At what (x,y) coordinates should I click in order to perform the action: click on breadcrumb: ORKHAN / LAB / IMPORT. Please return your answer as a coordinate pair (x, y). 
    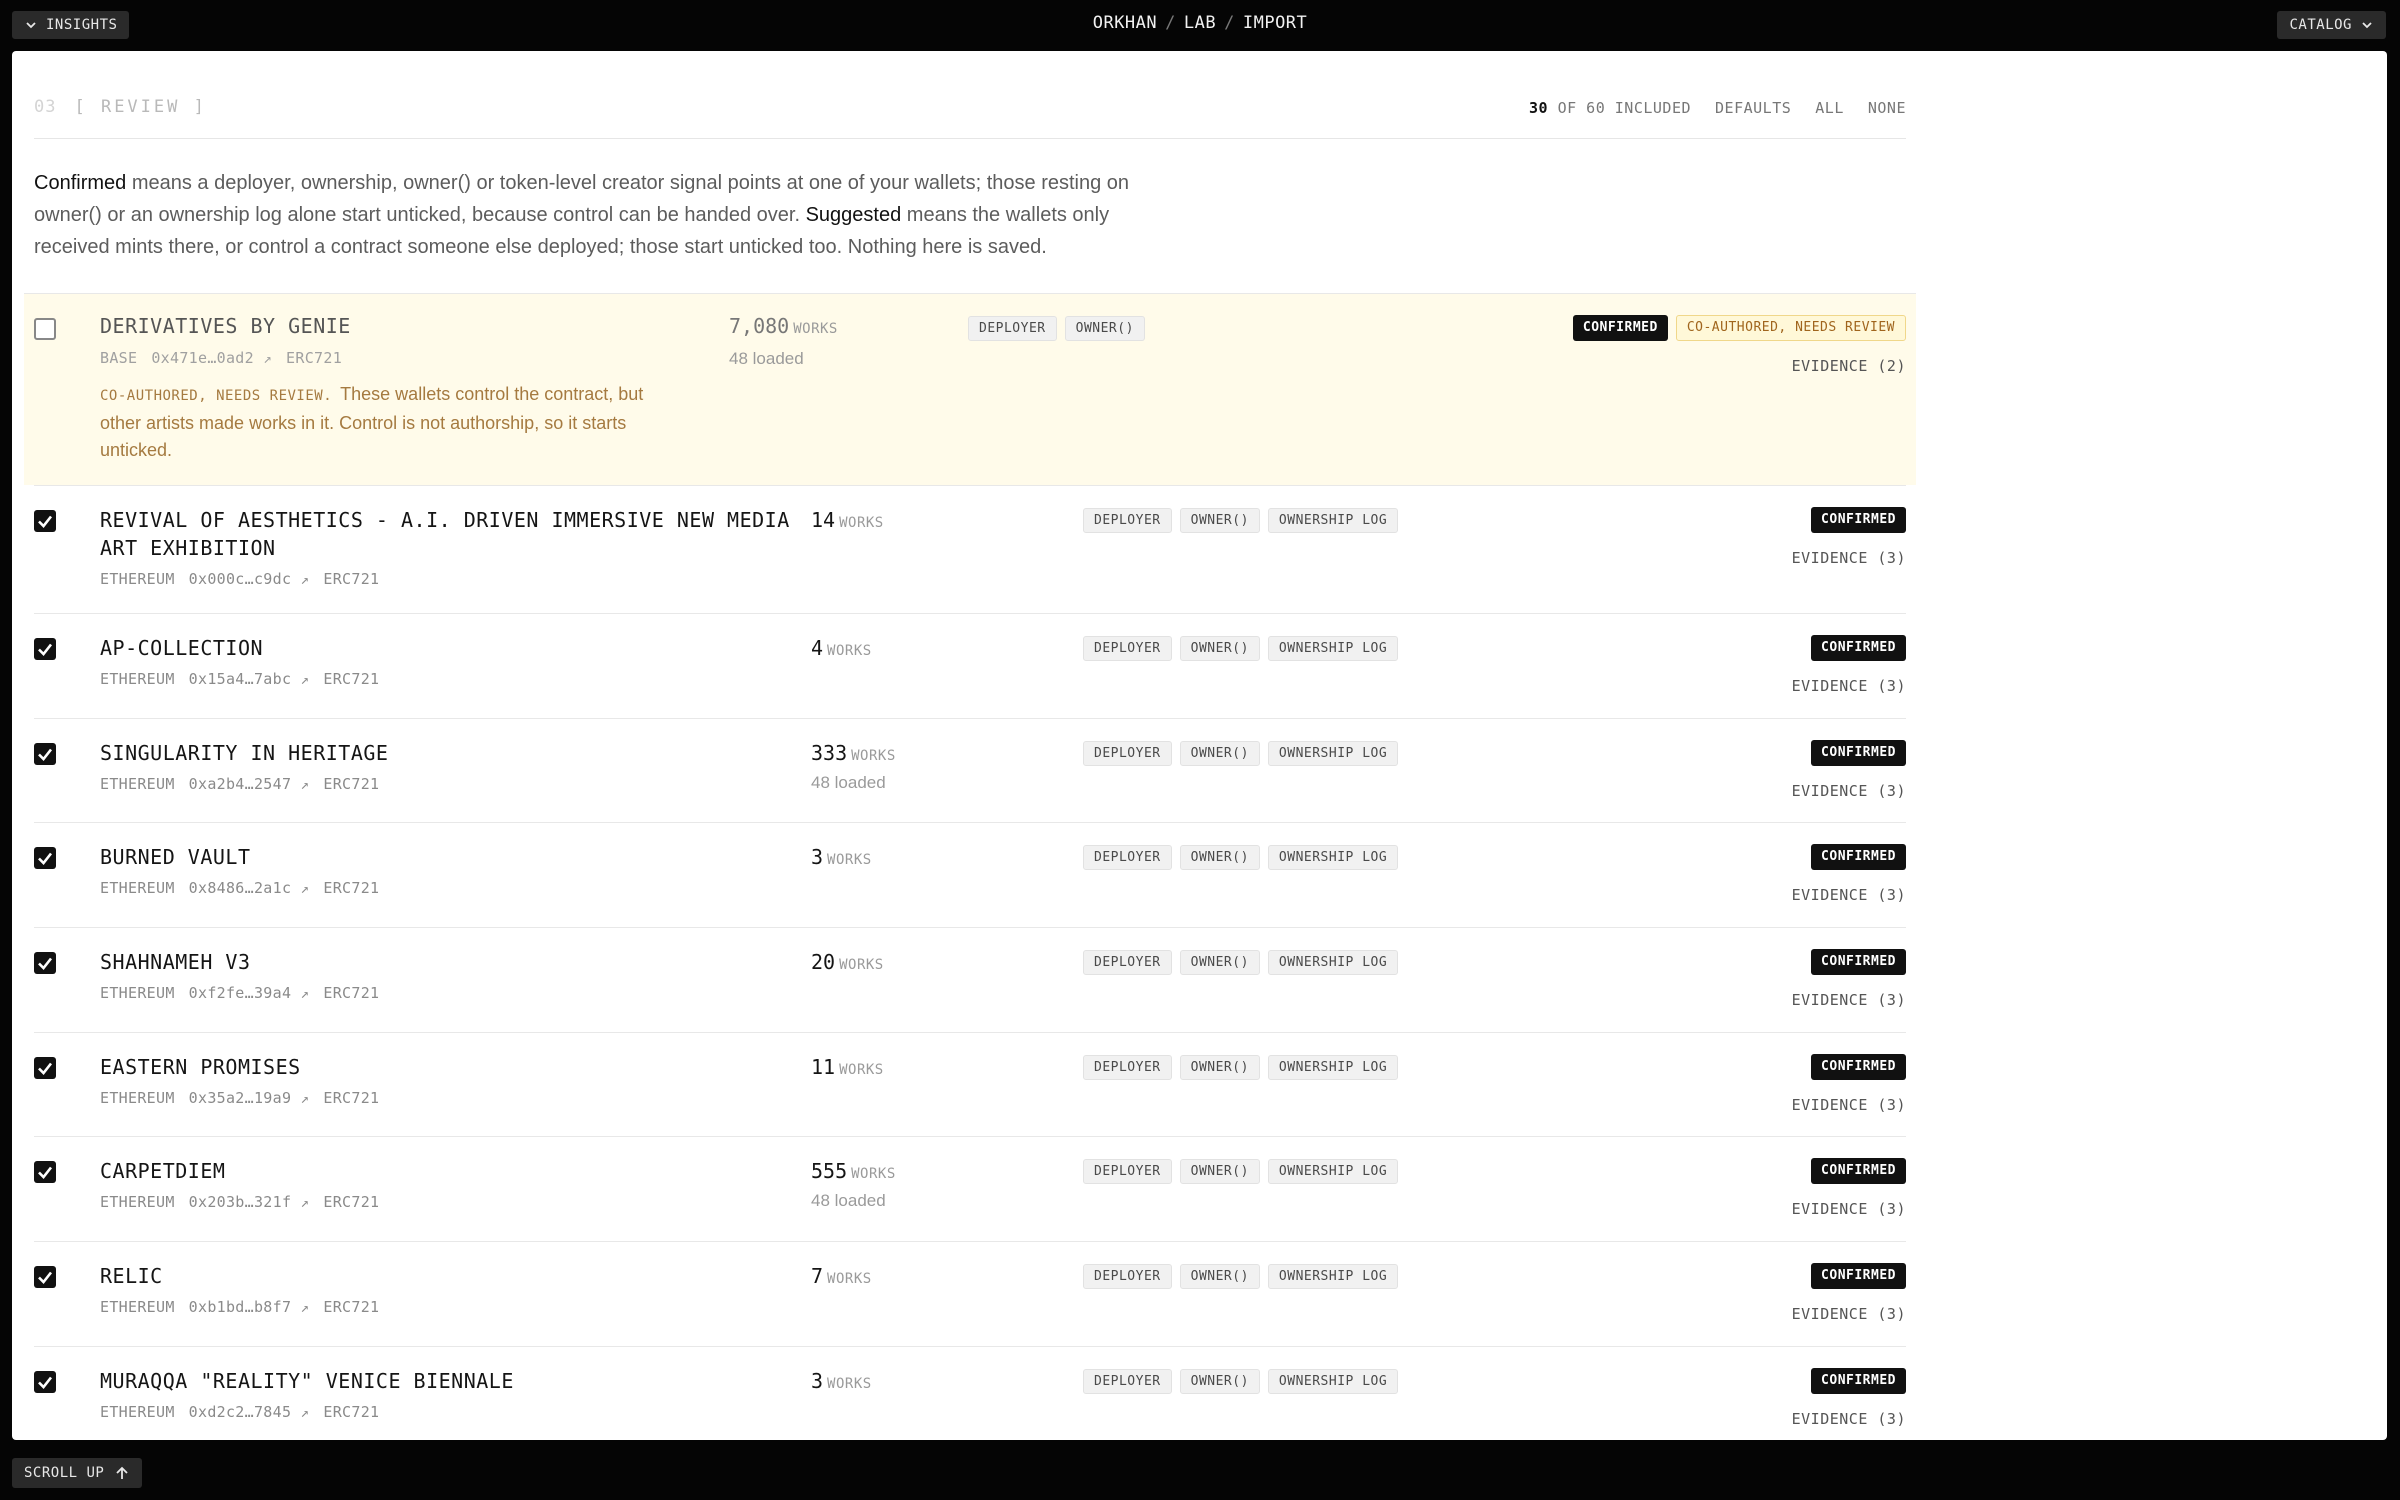
    Looking at the image, I should click on (1200, 23).